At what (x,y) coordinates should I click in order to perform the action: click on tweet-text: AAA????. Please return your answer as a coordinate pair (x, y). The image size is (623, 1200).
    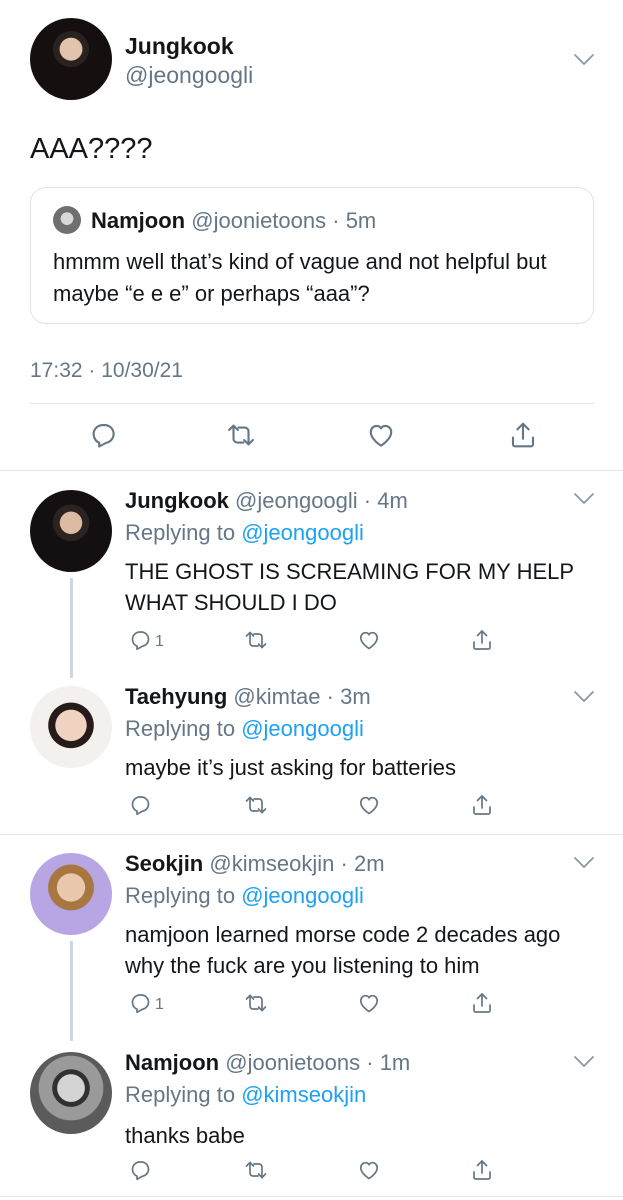
    Looking at the image, I should click on (91, 149).